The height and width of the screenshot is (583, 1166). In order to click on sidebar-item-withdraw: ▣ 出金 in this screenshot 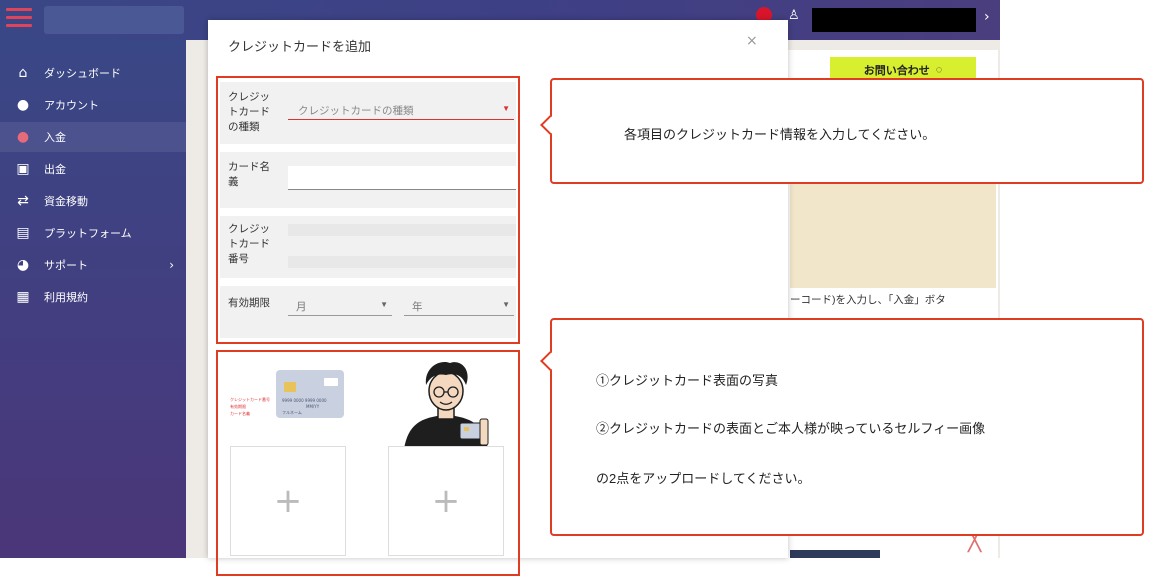, I will do `click(93, 169)`.